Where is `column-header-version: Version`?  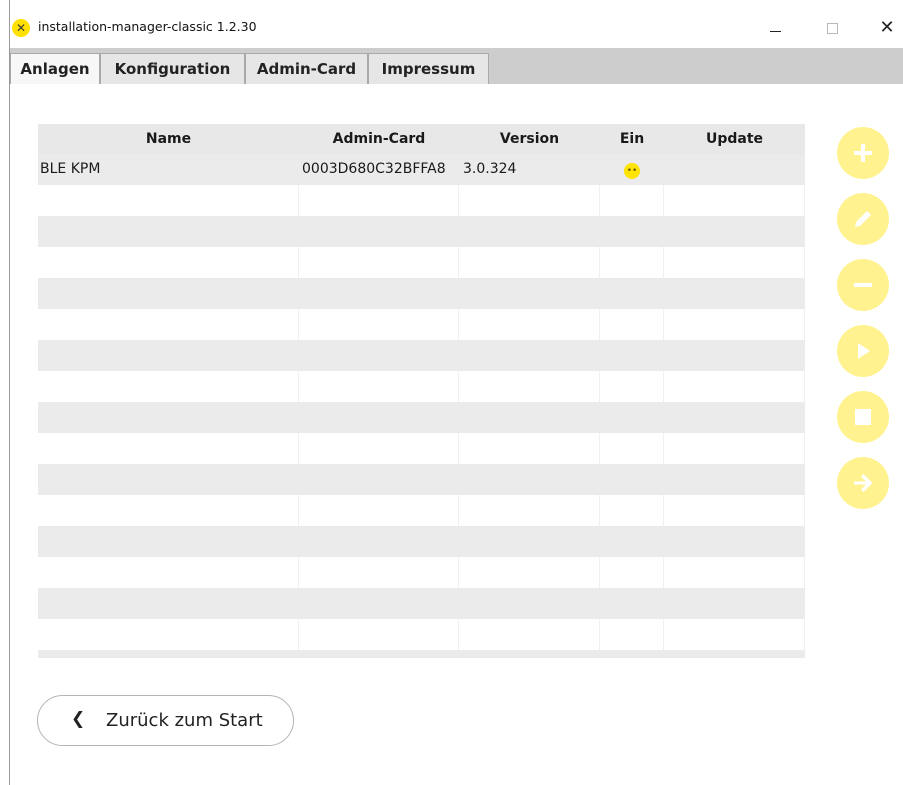
column-header-version: Version is located at coordinates (529, 139).